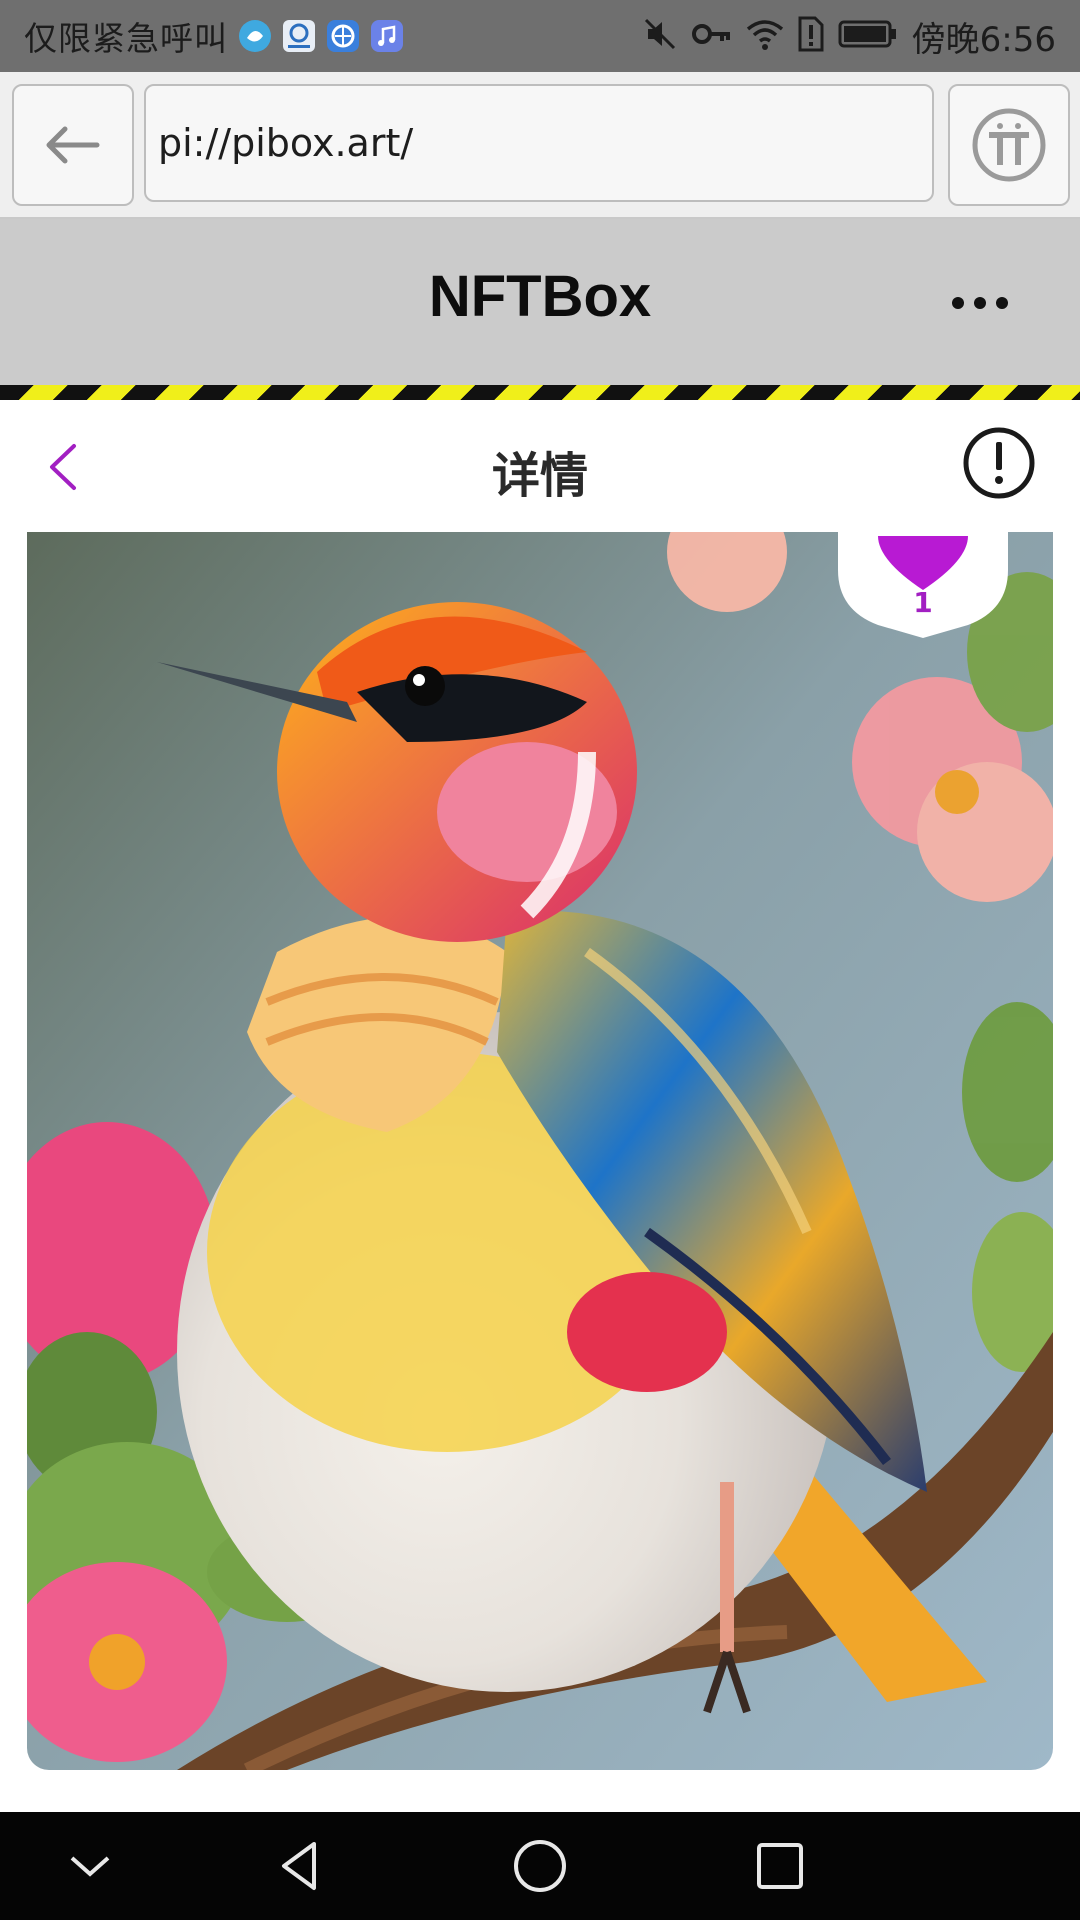 This screenshot has width=1080, height=1920. I want to click on music-icon, so click(387, 36).